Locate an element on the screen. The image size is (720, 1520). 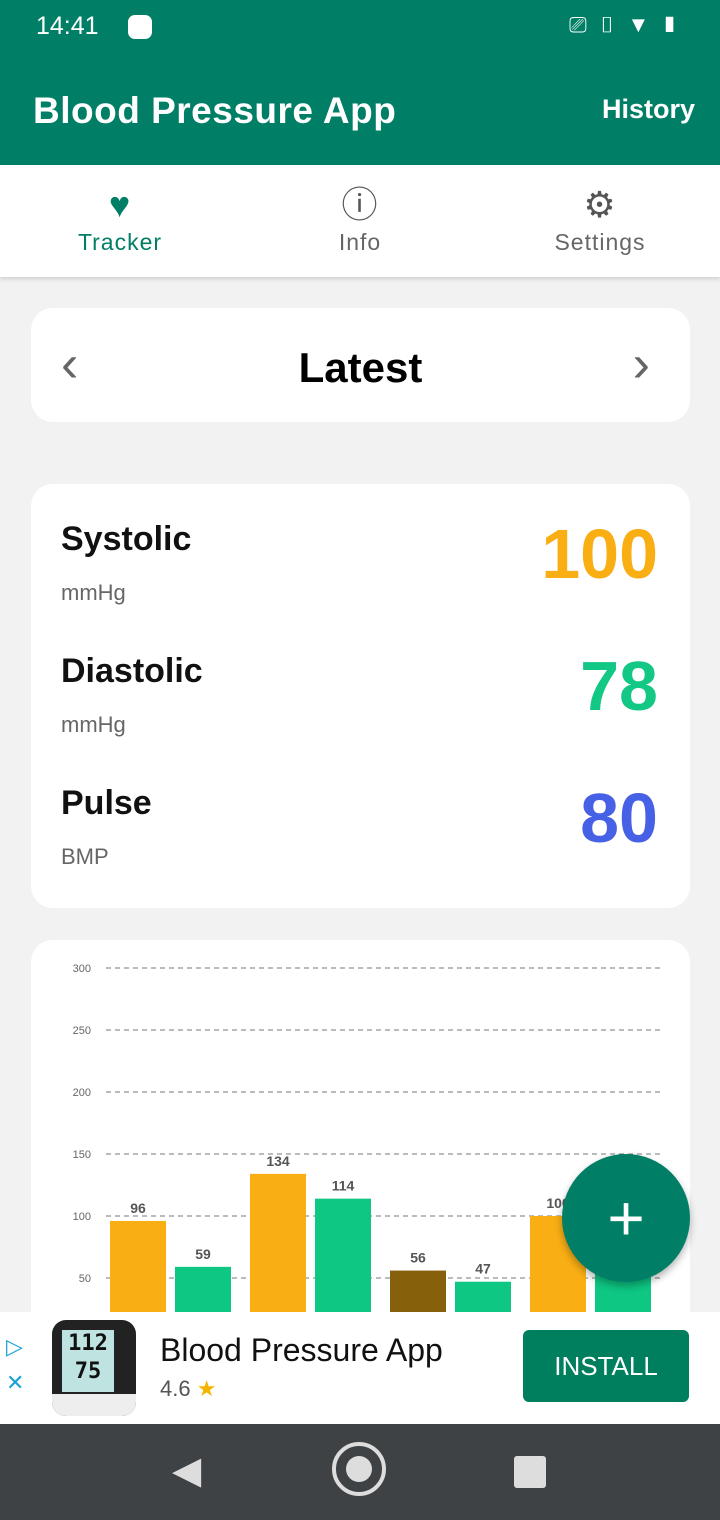
status-icons: ⎚▯▼▮ is located at coordinates (629, 25).